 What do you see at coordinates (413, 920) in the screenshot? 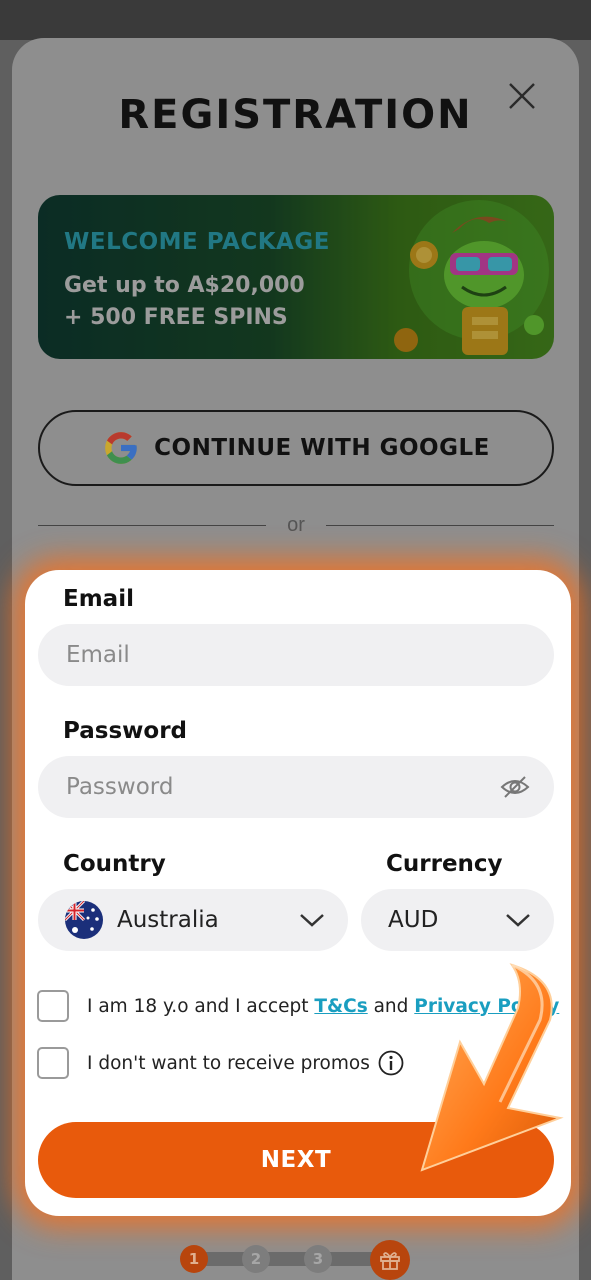
I see `currency-value: AUD` at bounding box center [413, 920].